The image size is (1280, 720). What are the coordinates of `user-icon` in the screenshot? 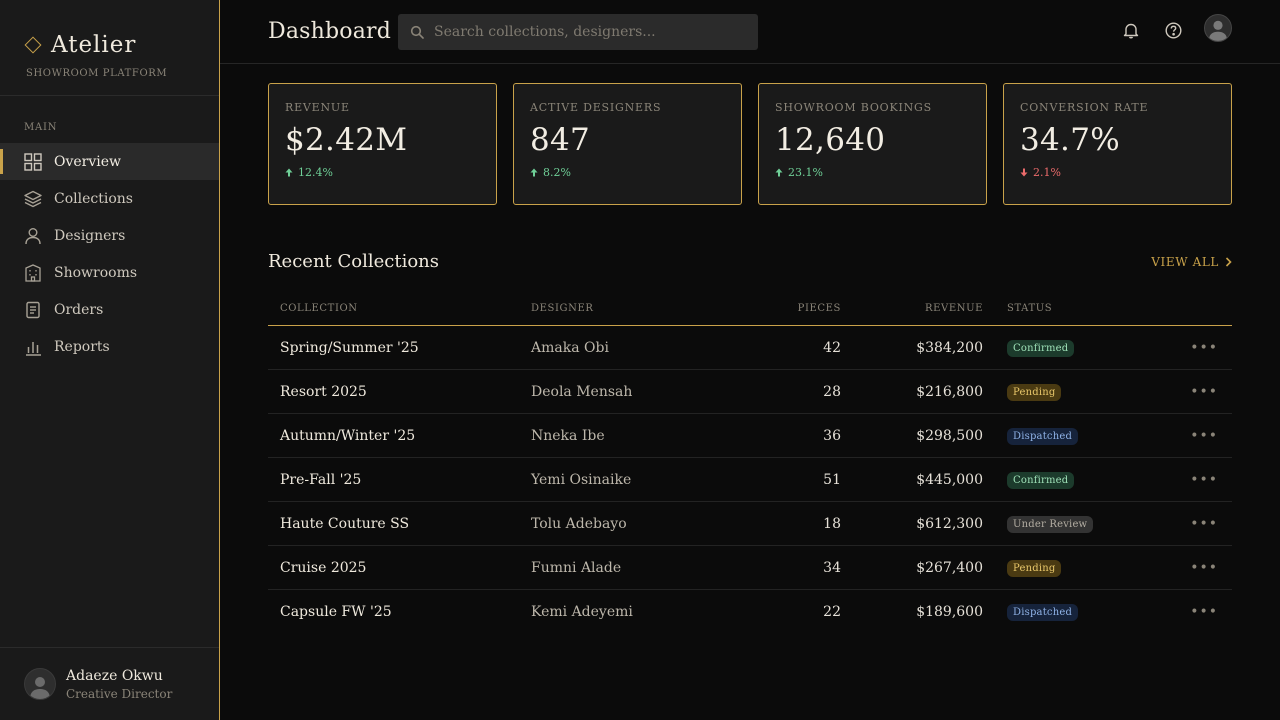 It's located at (33, 236).